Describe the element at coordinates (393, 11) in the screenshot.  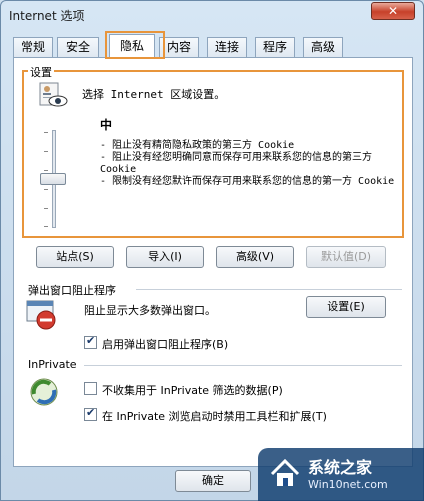
I see `close-button: ✕` at that location.